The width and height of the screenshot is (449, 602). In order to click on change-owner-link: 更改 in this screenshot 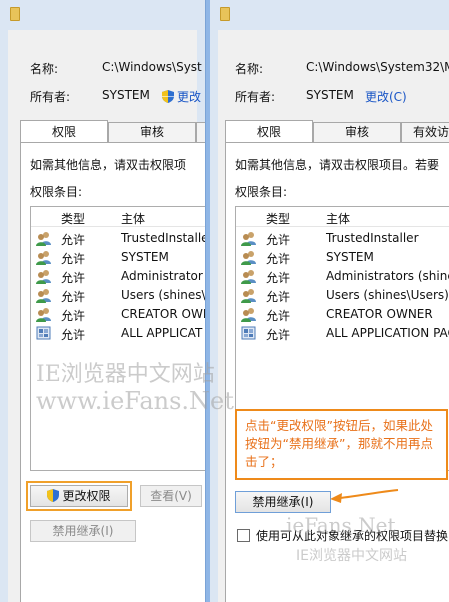, I will do `click(181, 96)`.